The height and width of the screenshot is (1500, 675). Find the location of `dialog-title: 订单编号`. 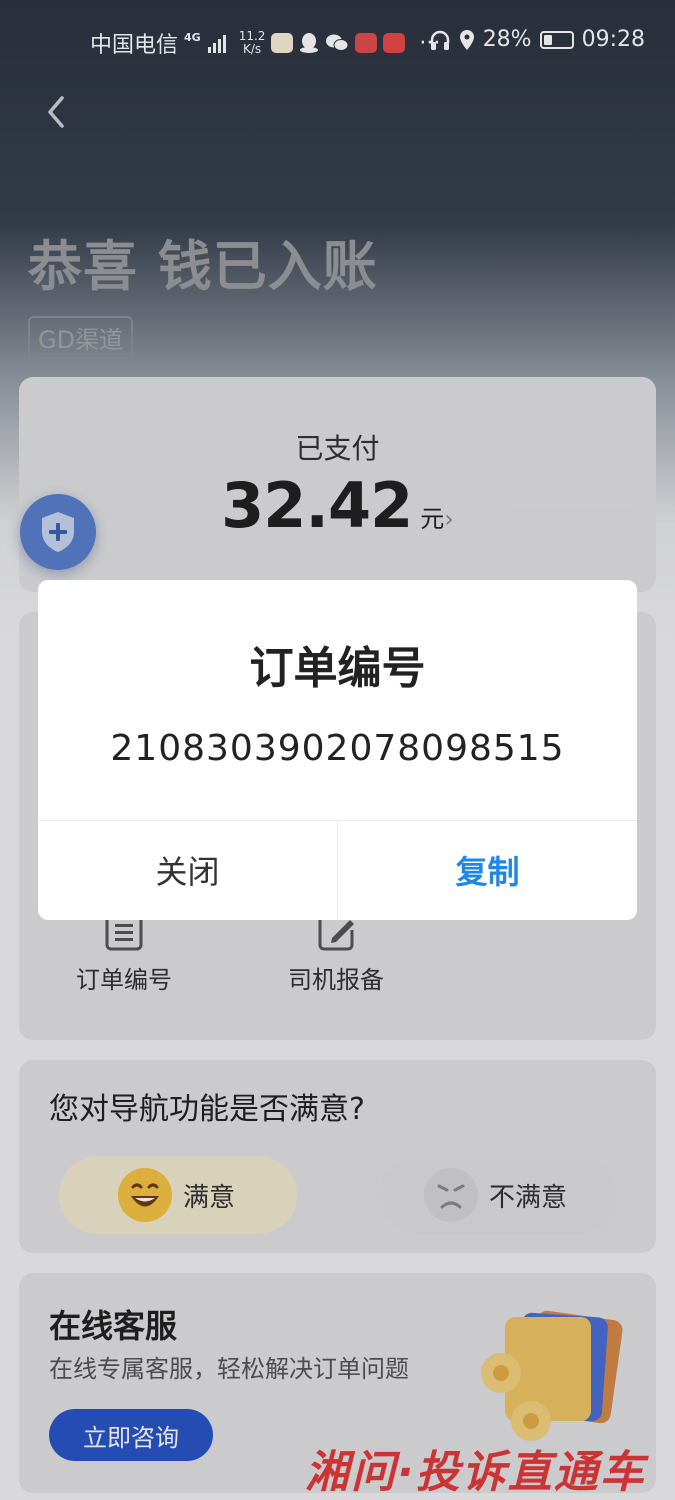

dialog-title: 订单编号 is located at coordinates (337, 668).